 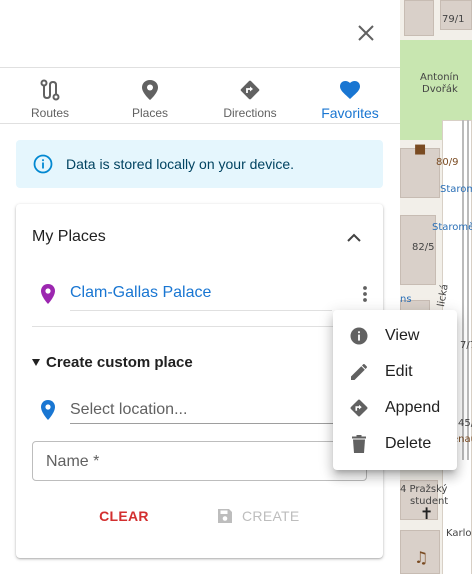 I want to click on create-custom-place-title: Create custom place, so click(x=119, y=362).